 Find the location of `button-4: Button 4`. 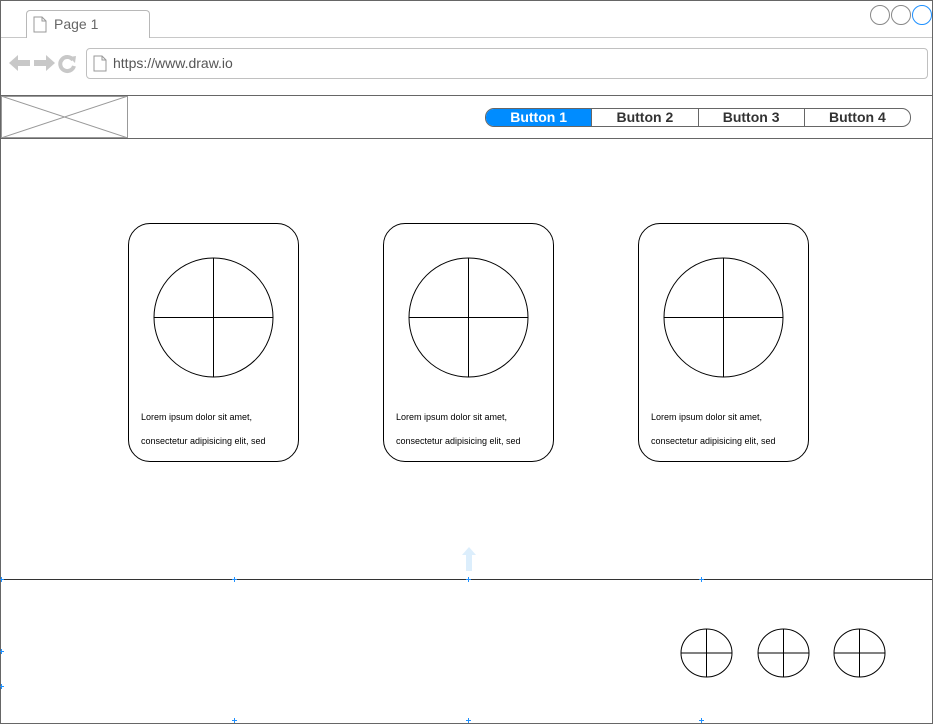

button-4: Button 4 is located at coordinates (856, 117).